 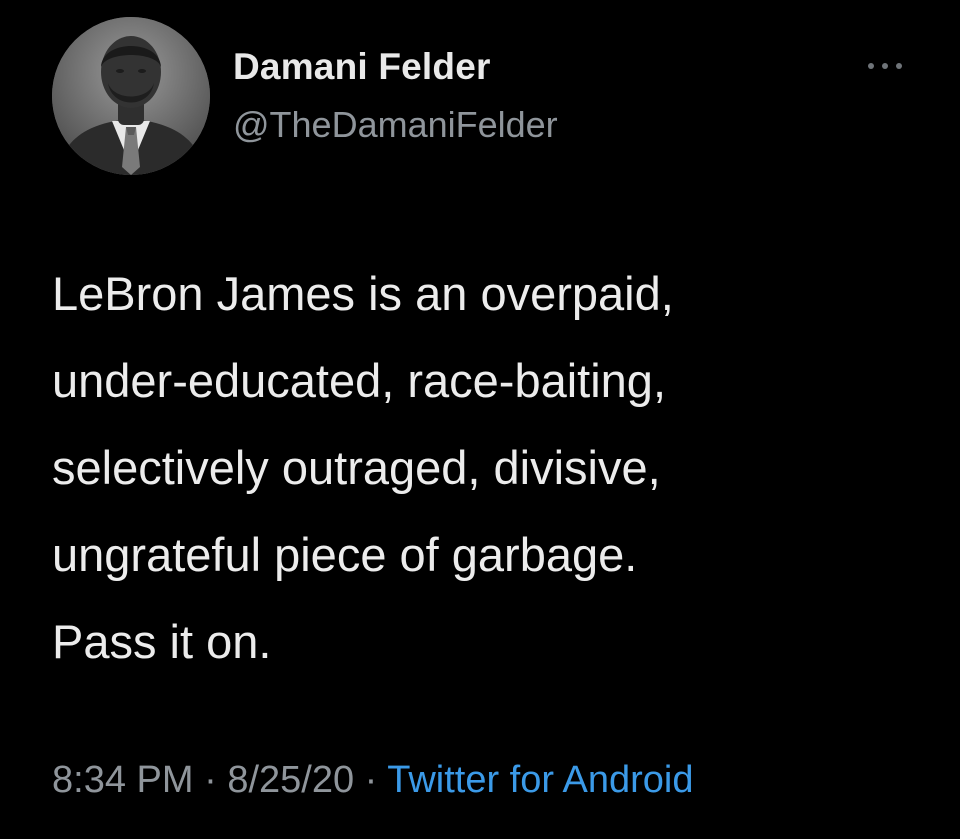 What do you see at coordinates (123, 780) in the screenshot?
I see `tweet-time: 8:34 PM` at bounding box center [123, 780].